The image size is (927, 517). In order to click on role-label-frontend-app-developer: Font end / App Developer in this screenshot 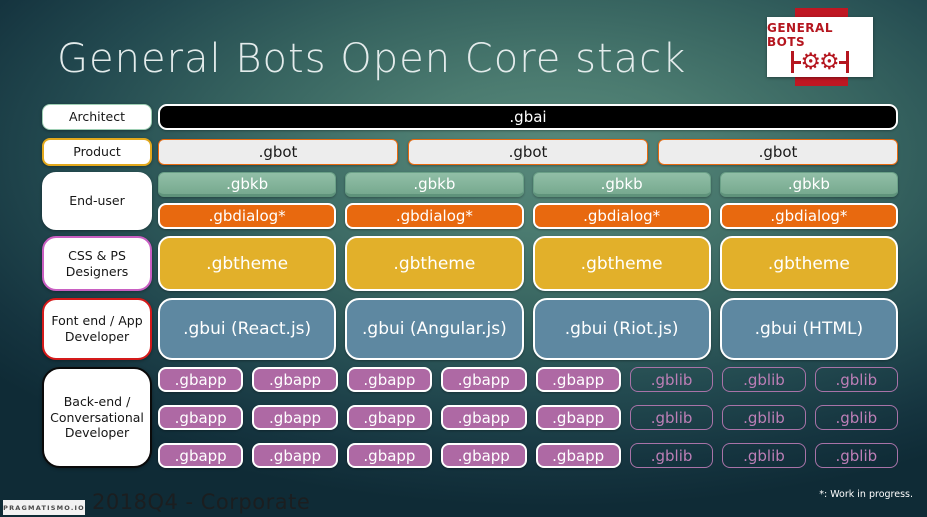, I will do `click(97, 329)`.